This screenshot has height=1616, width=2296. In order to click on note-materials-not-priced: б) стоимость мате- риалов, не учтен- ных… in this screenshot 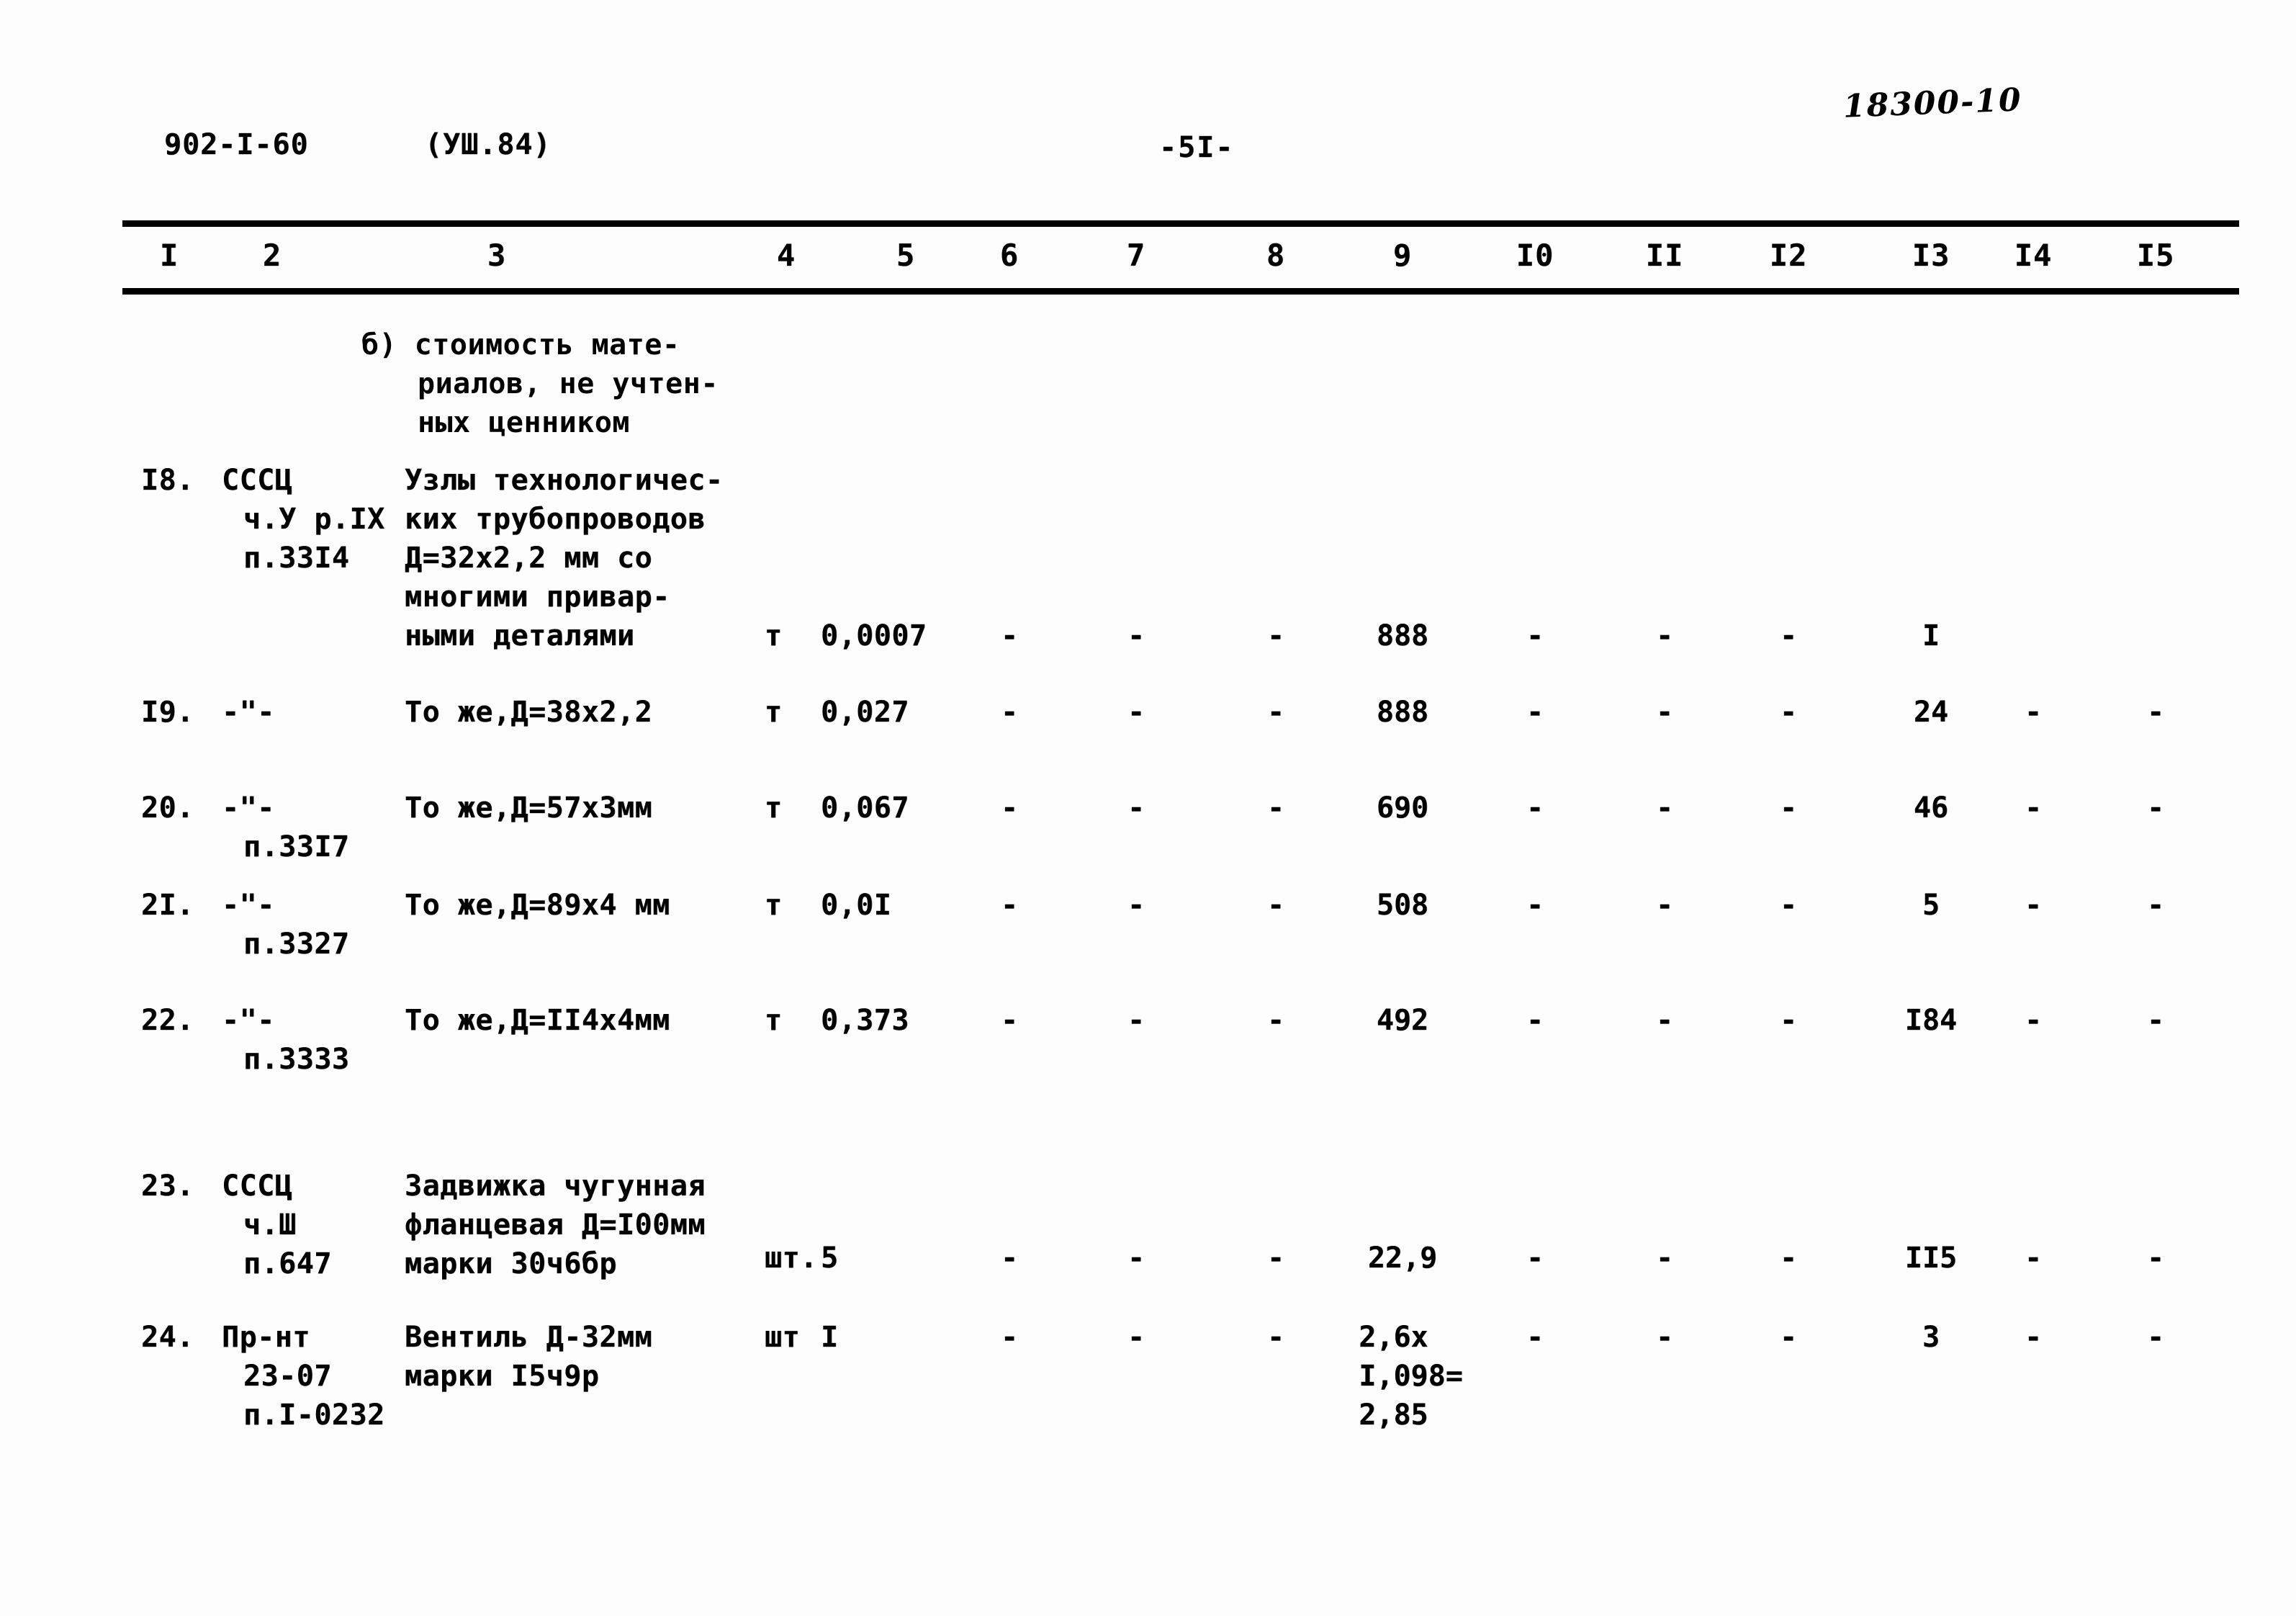, I will do `click(540, 384)`.